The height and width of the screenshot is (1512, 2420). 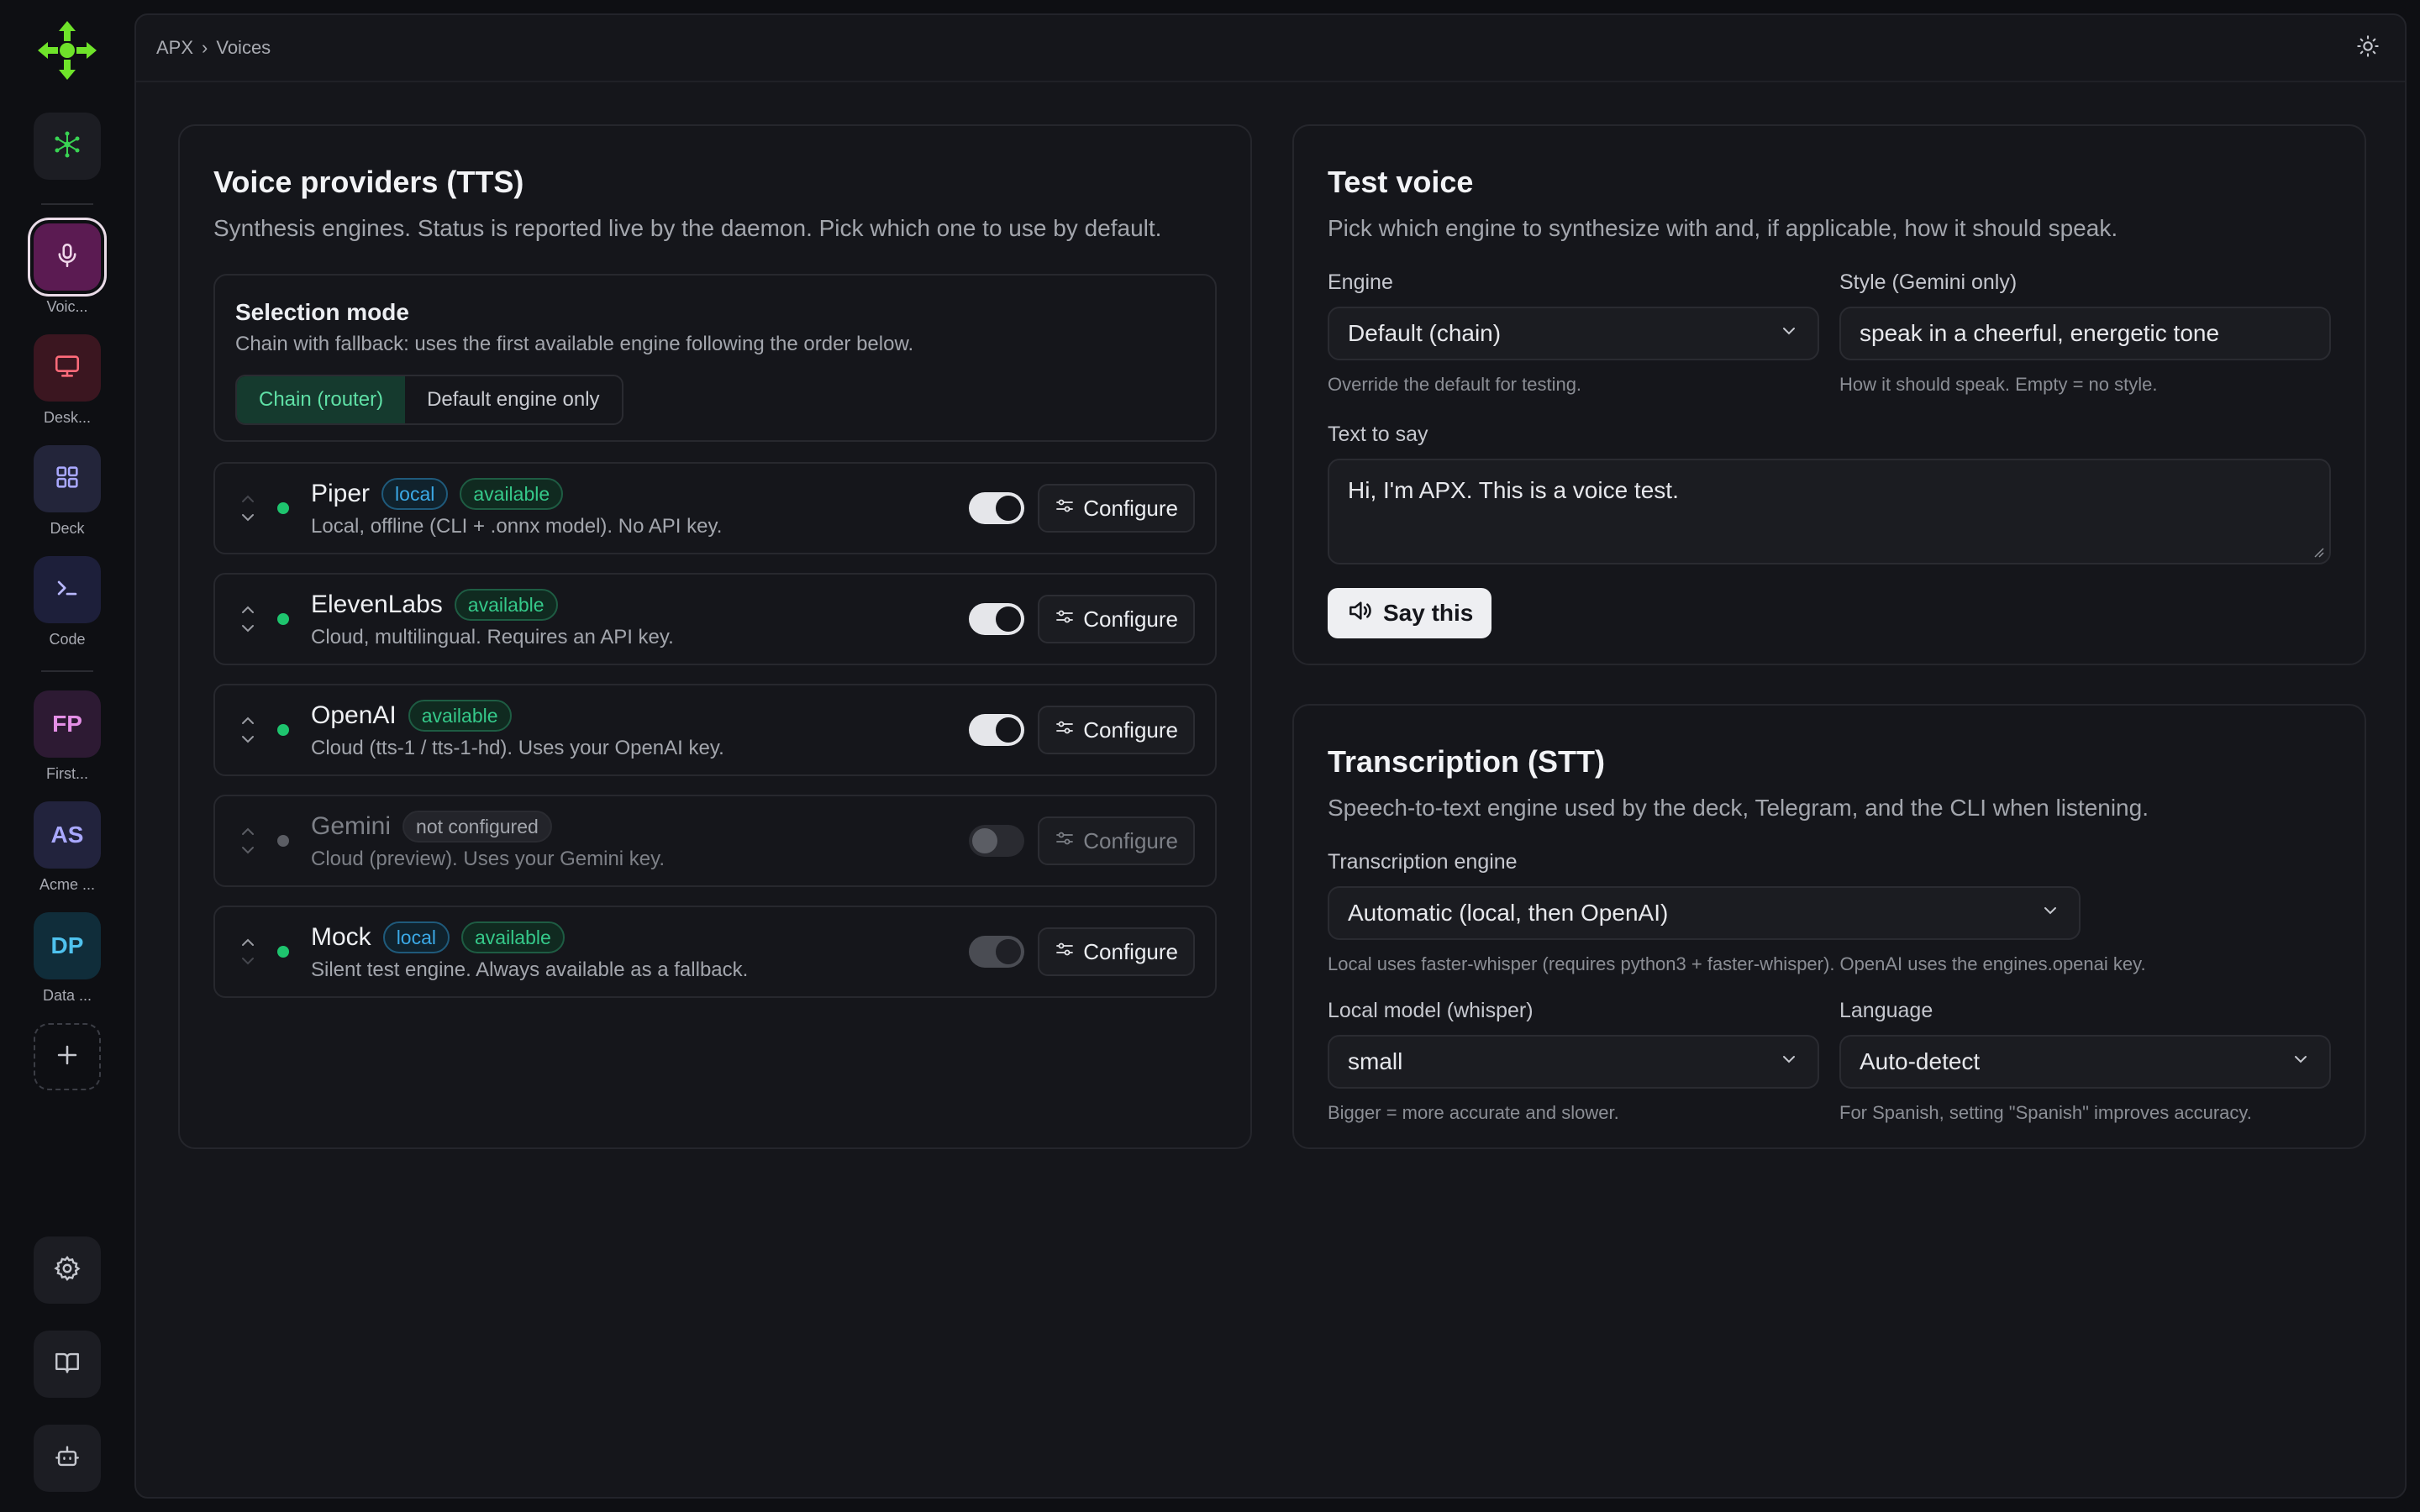 I want to click on project-avatar-fp: FP, so click(x=67, y=724).